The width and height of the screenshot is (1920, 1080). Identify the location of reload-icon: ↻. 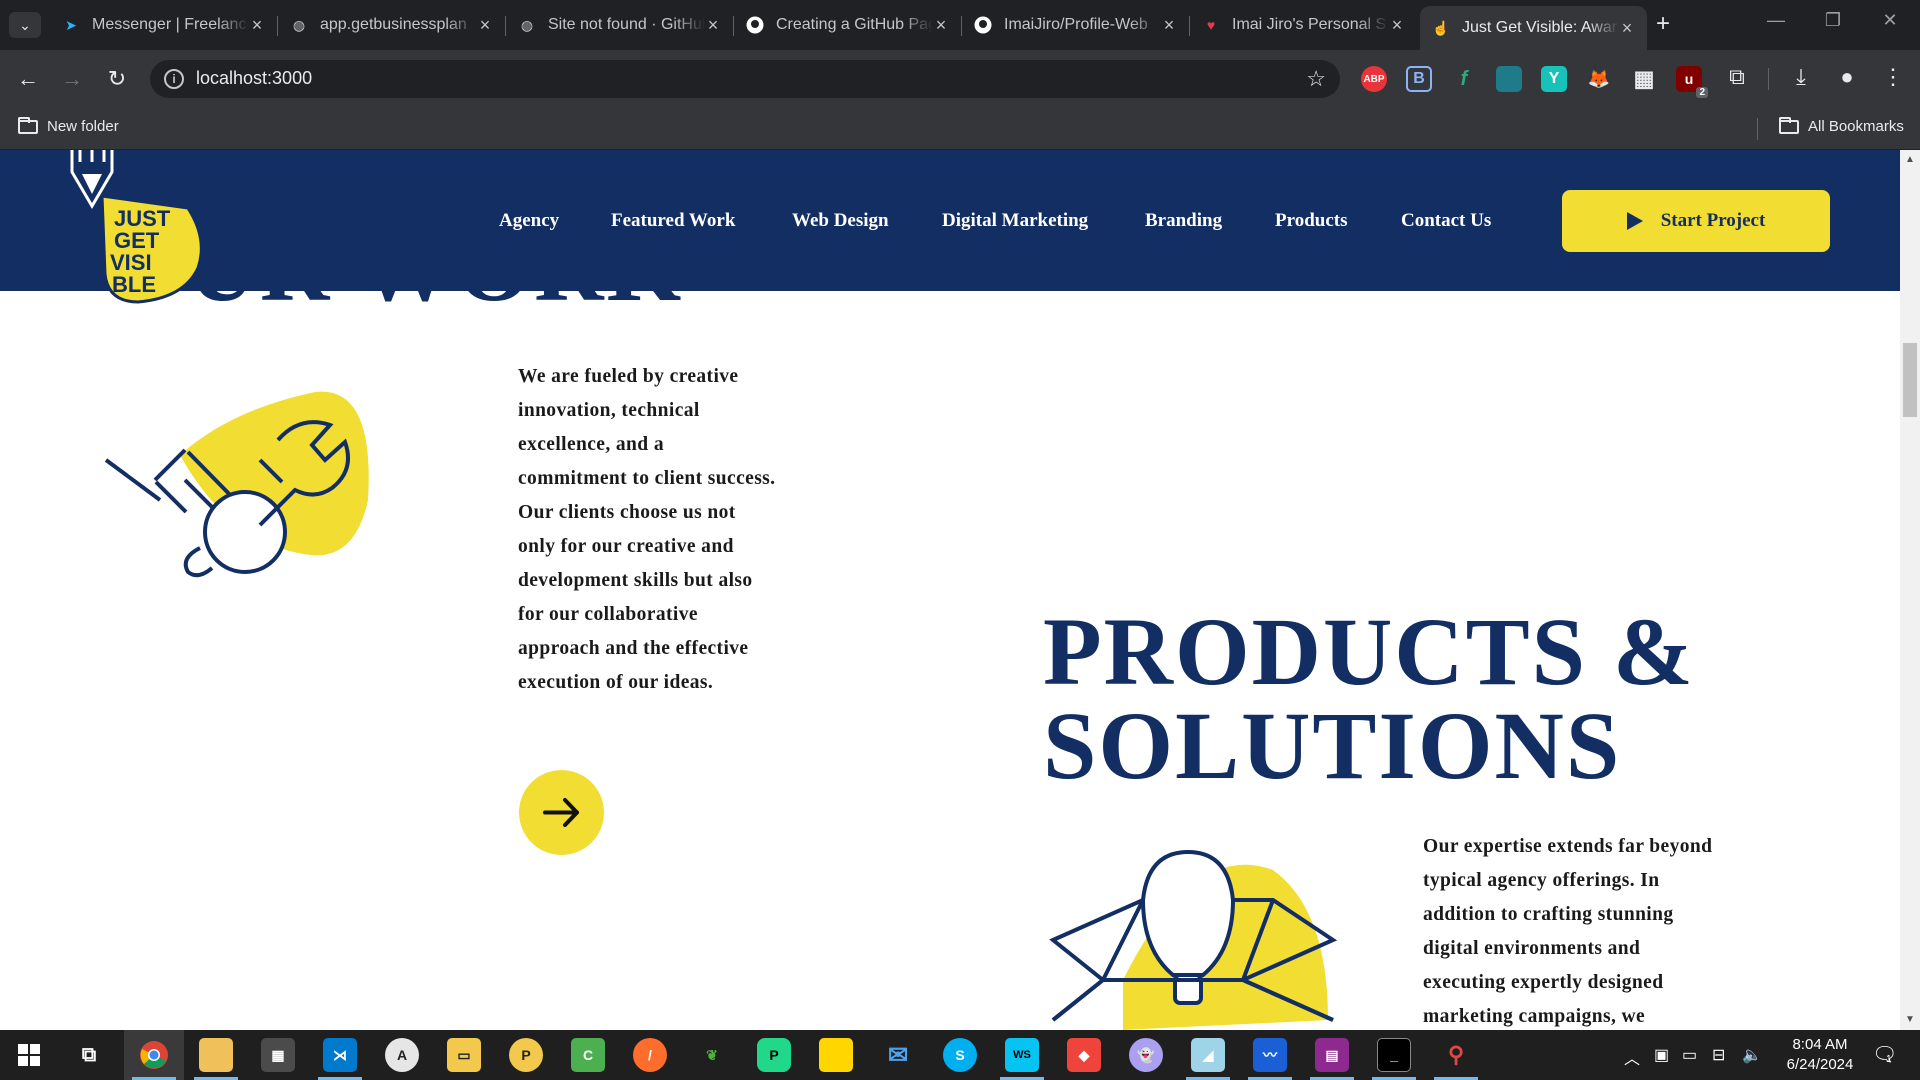
(117, 79).